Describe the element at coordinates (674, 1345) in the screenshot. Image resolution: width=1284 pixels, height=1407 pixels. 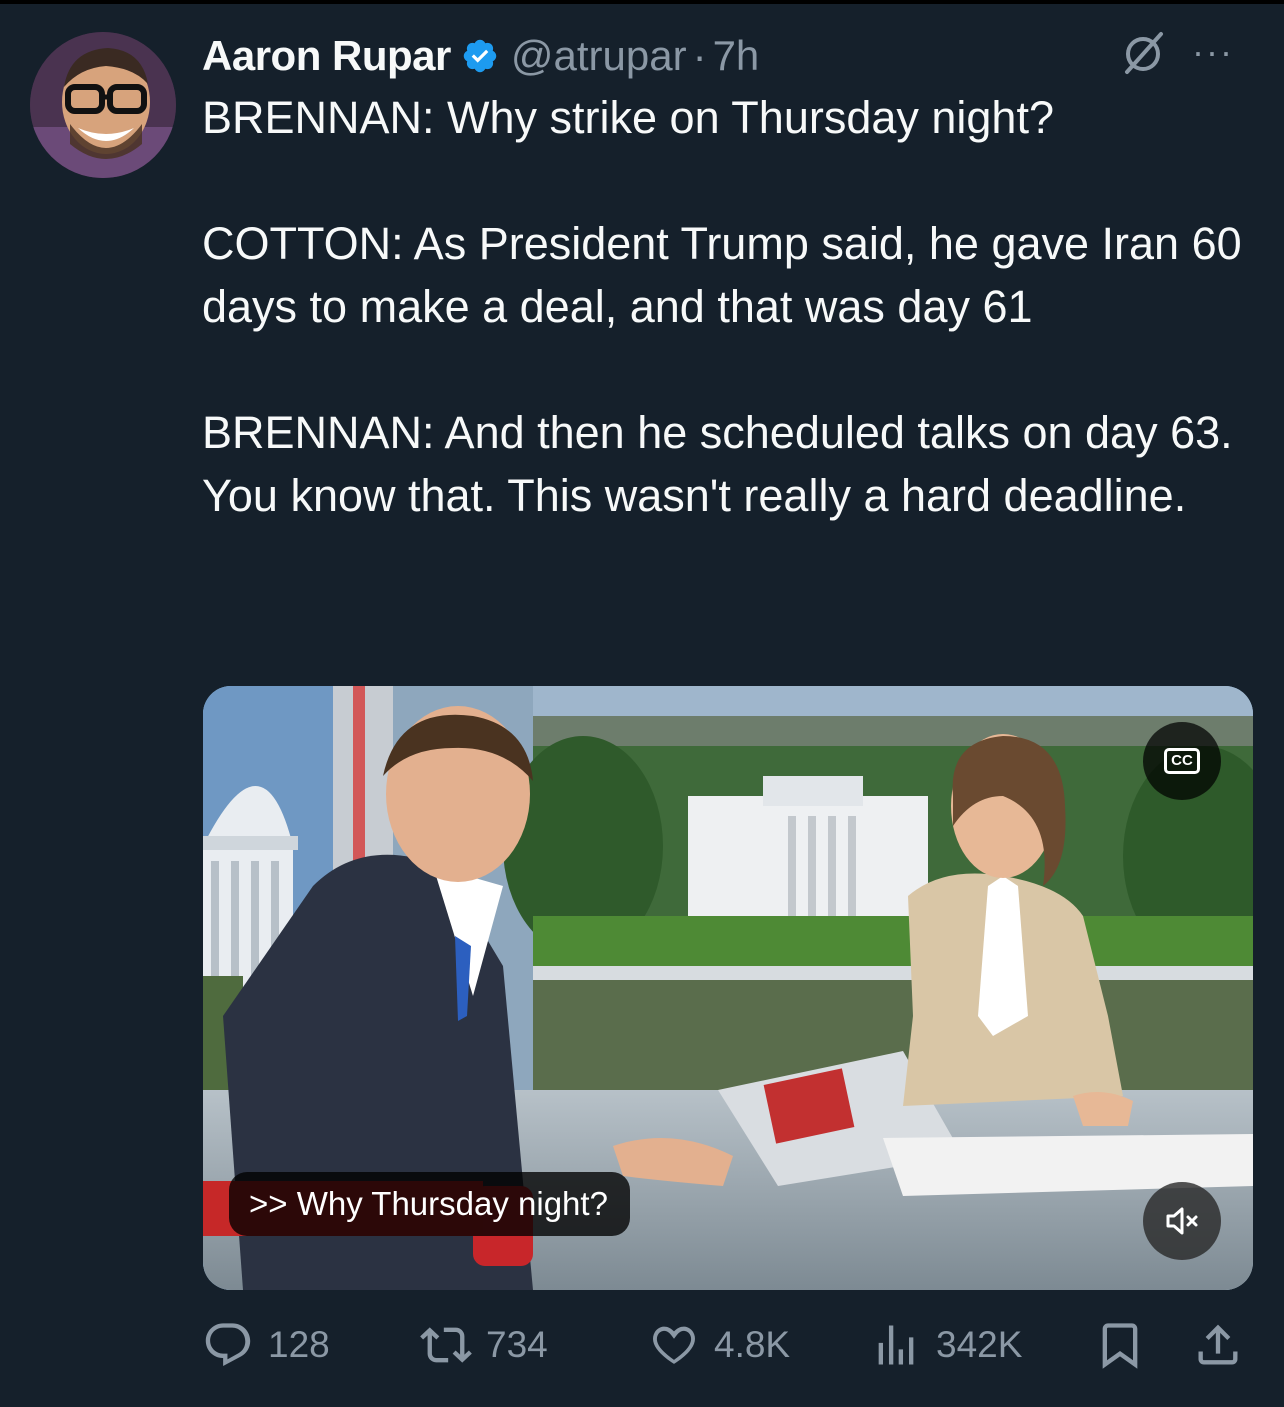
I see `like-icon` at that location.